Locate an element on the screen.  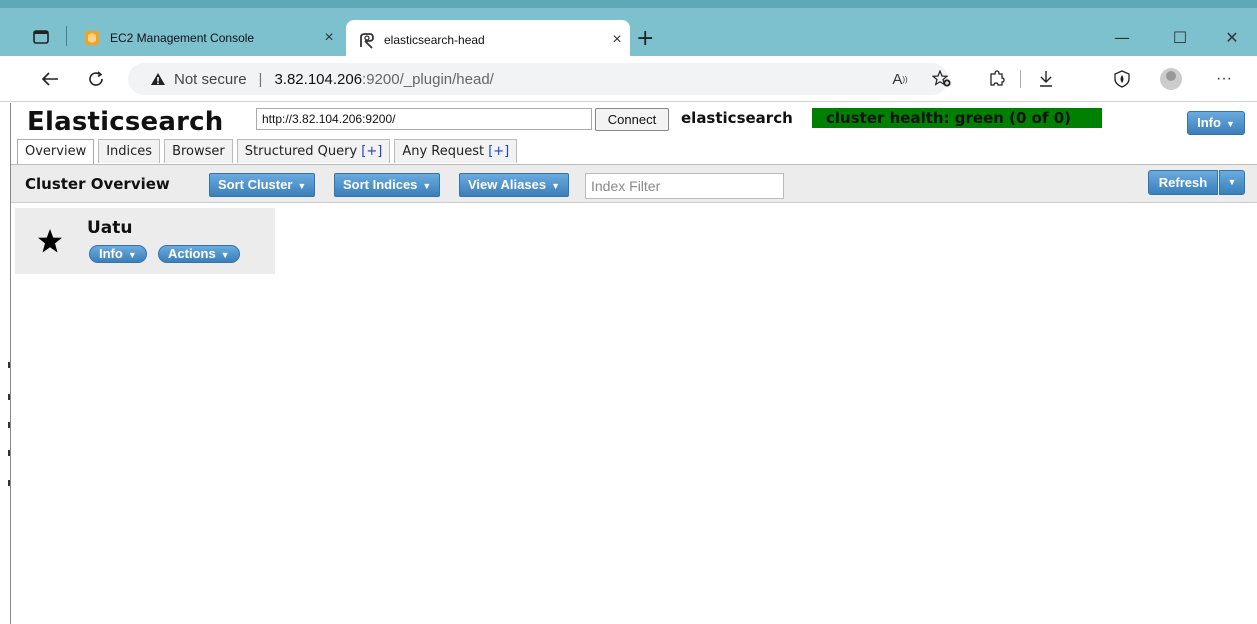
tab-indices: Indices is located at coordinates (129, 151).